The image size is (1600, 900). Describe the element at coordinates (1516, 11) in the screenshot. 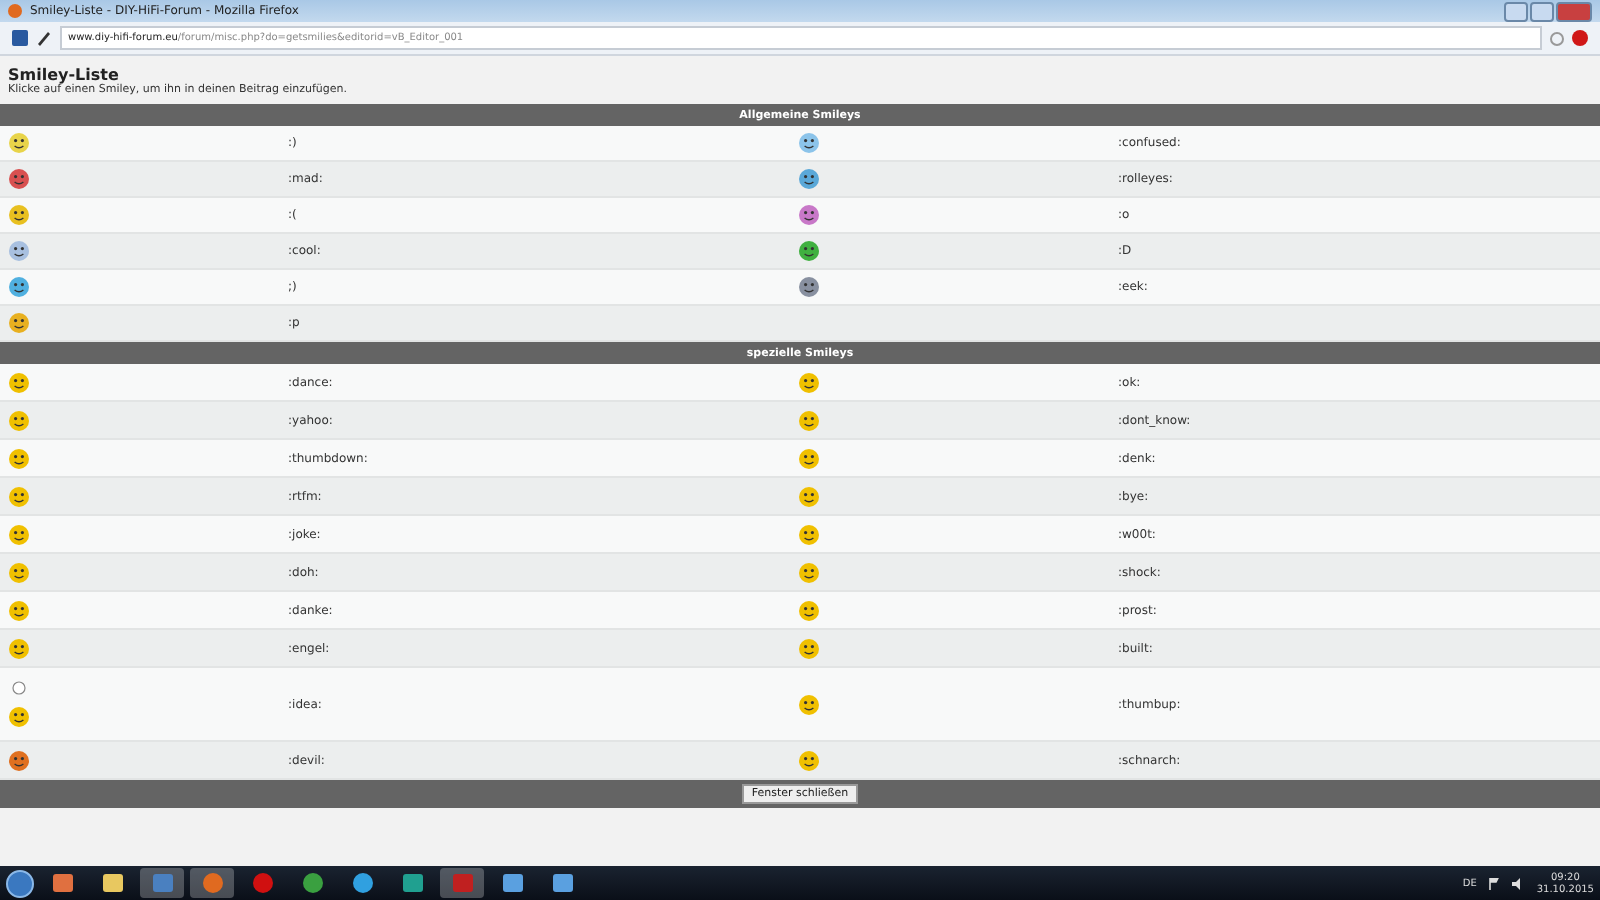

I see `minimize-button` at that location.